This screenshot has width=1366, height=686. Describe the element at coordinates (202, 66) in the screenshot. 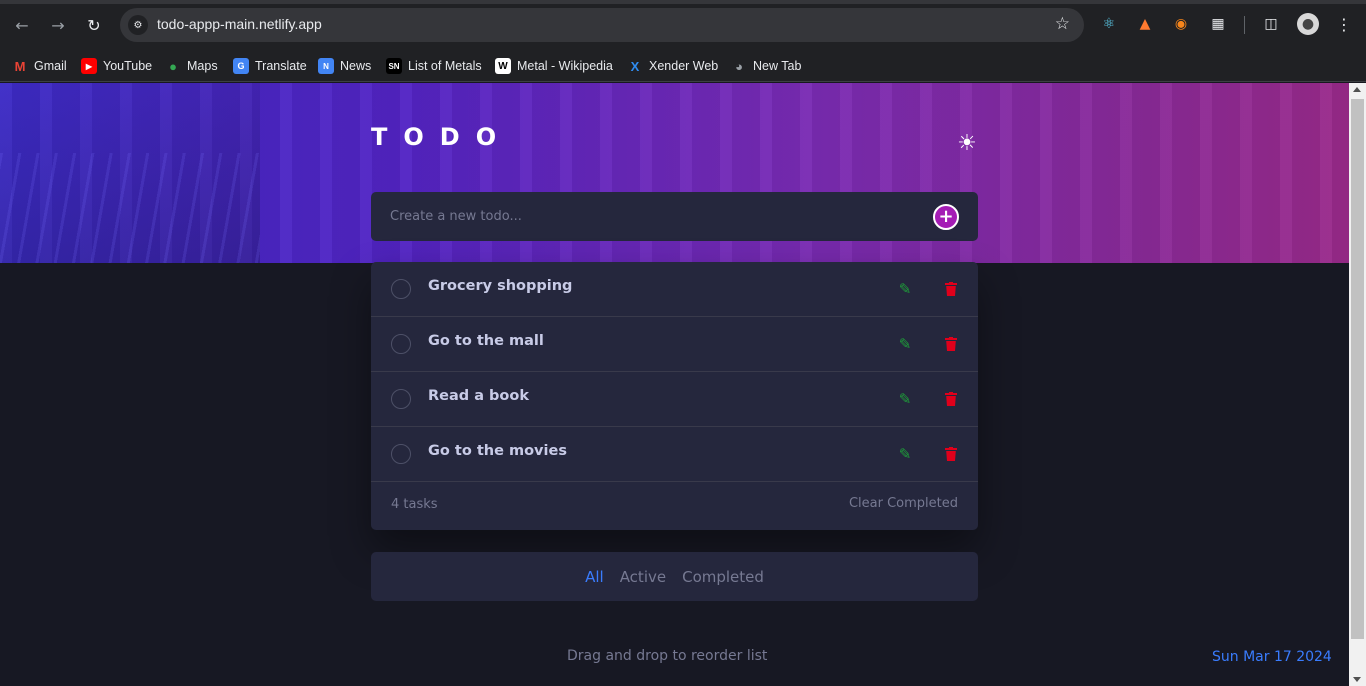

I see `bookmark-label: Maps` at that location.